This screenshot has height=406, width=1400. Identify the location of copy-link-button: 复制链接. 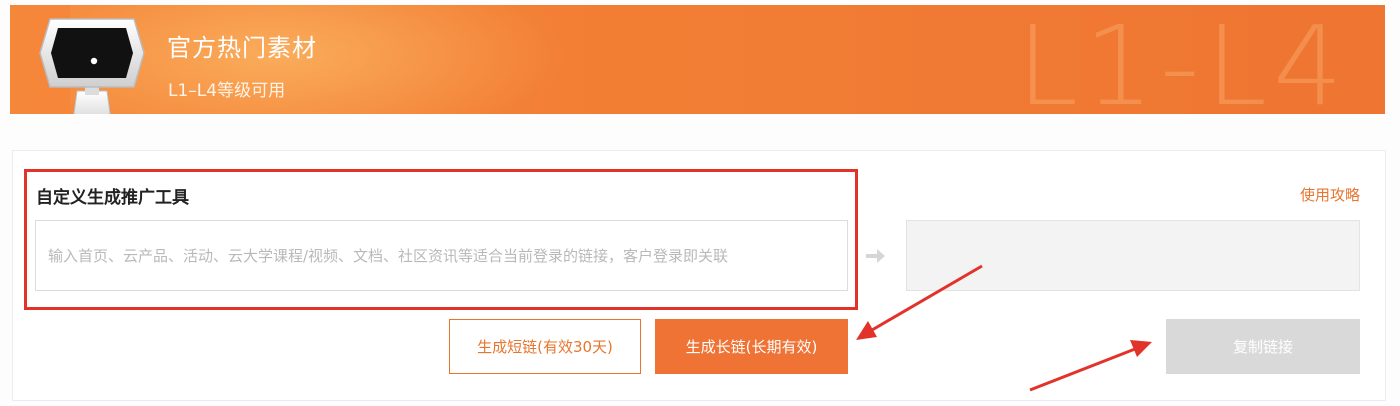
(1263, 346).